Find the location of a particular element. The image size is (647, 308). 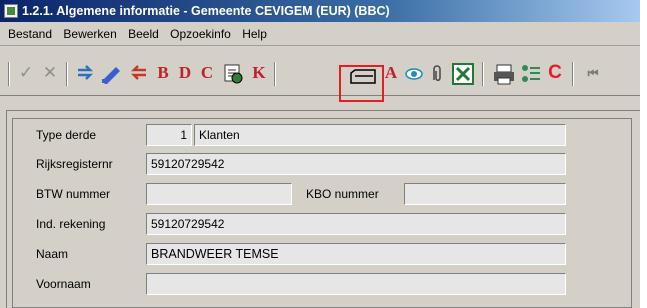

b-button: B is located at coordinates (163, 73).